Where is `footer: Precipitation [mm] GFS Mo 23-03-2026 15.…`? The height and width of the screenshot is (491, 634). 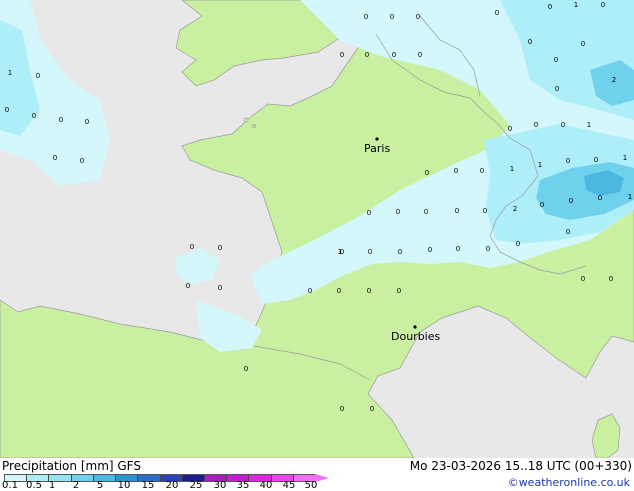 footer: Precipitation [mm] GFS Mo 23-03-2026 15.… is located at coordinates (317, 474).